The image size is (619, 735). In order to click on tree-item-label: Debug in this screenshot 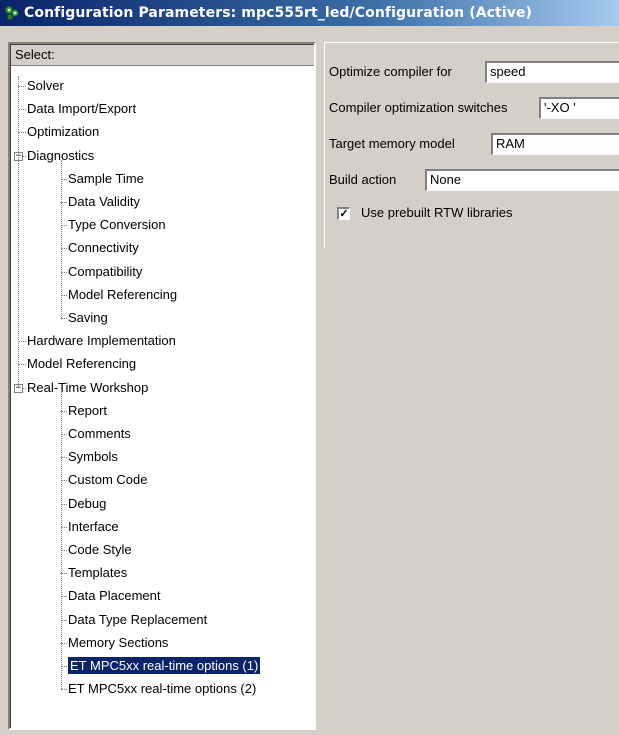, I will do `click(87, 503)`.